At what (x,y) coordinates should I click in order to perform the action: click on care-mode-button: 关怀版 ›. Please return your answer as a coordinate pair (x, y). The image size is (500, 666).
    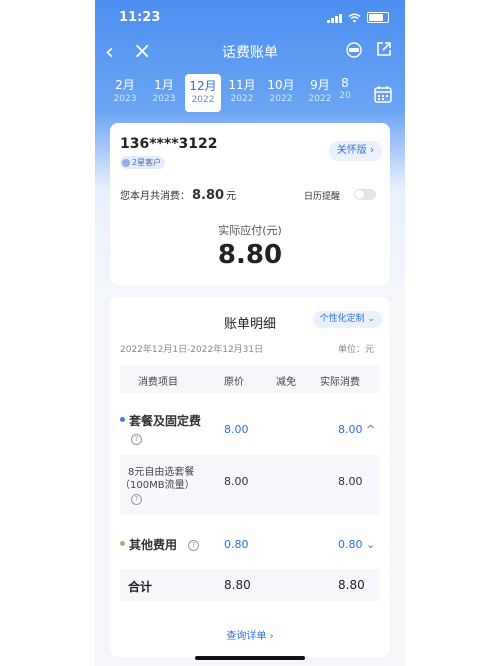
    Looking at the image, I should click on (355, 151).